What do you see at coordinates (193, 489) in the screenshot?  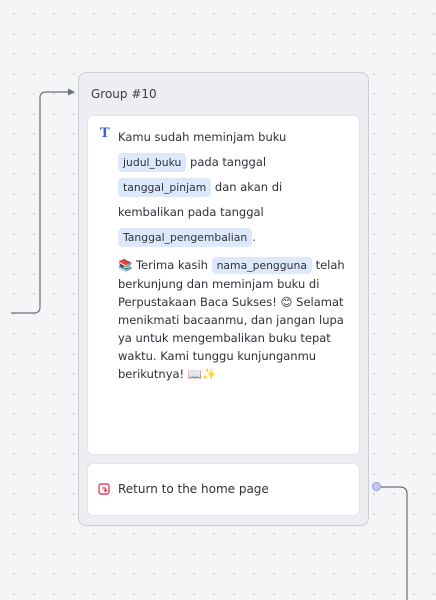 I see `return-home-label: Return to the home page` at bounding box center [193, 489].